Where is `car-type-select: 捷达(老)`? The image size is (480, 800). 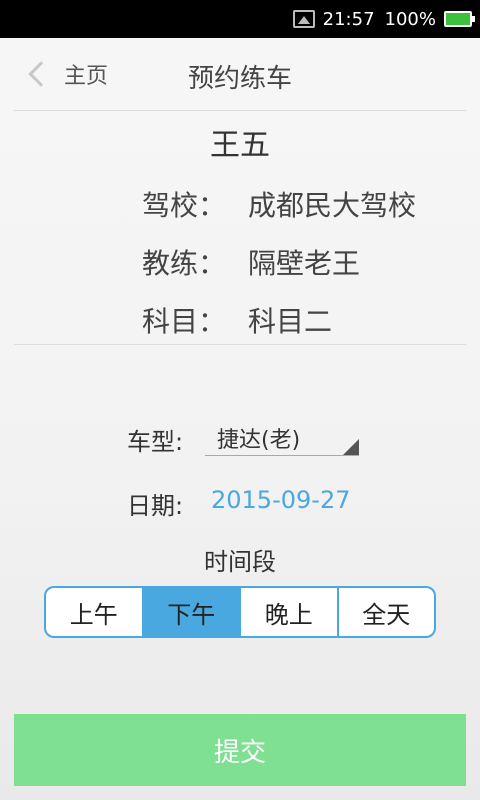 car-type-select: 捷达(老) is located at coordinates (282, 437).